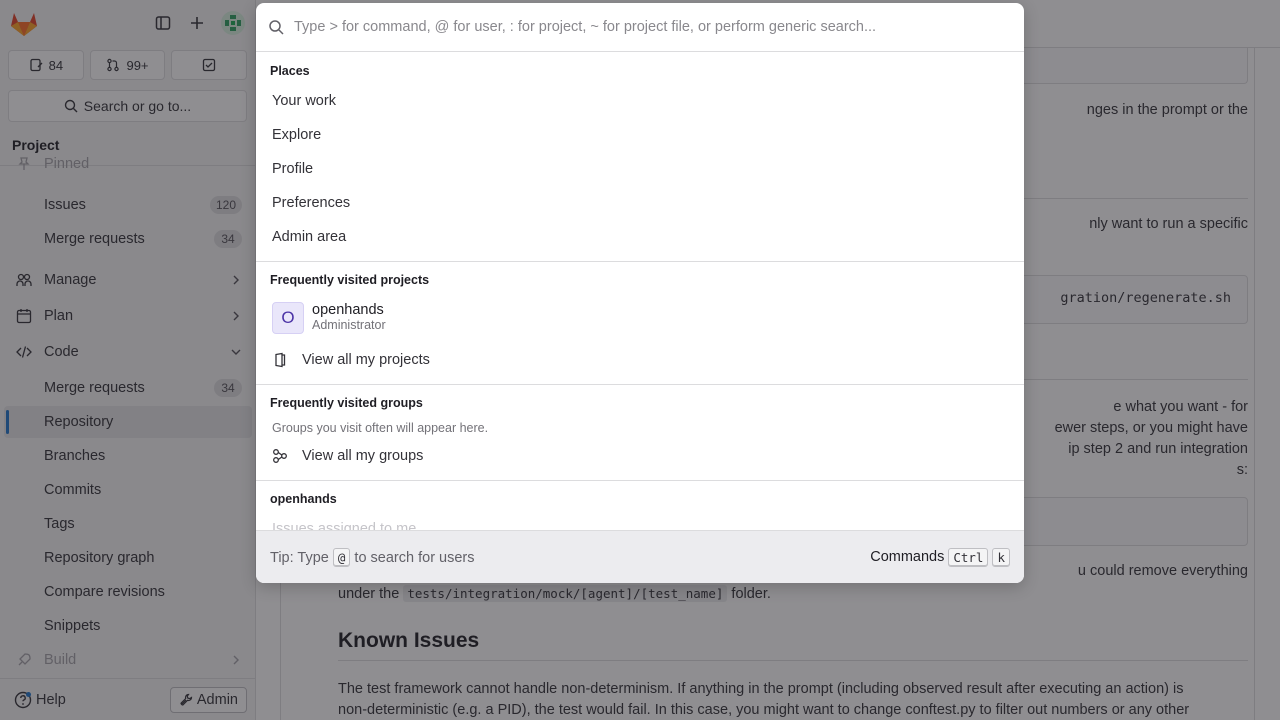 This screenshot has height=720, width=1280. I want to click on k-key: k, so click(1001, 557).